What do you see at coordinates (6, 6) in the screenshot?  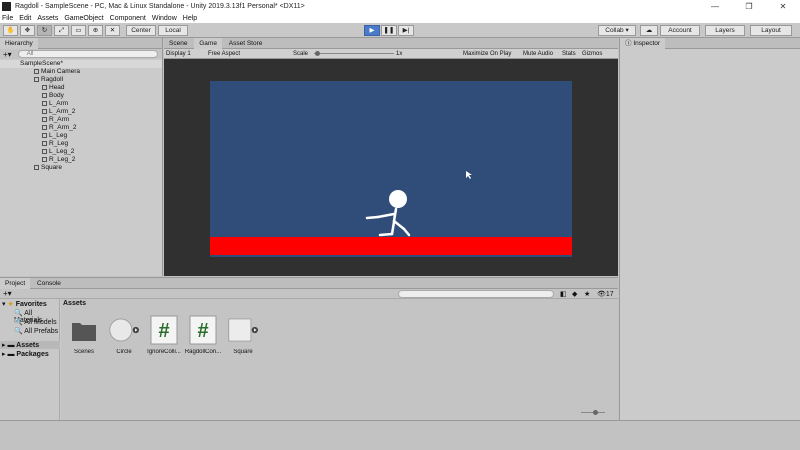 I see `unity-logo-icon` at bounding box center [6, 6].